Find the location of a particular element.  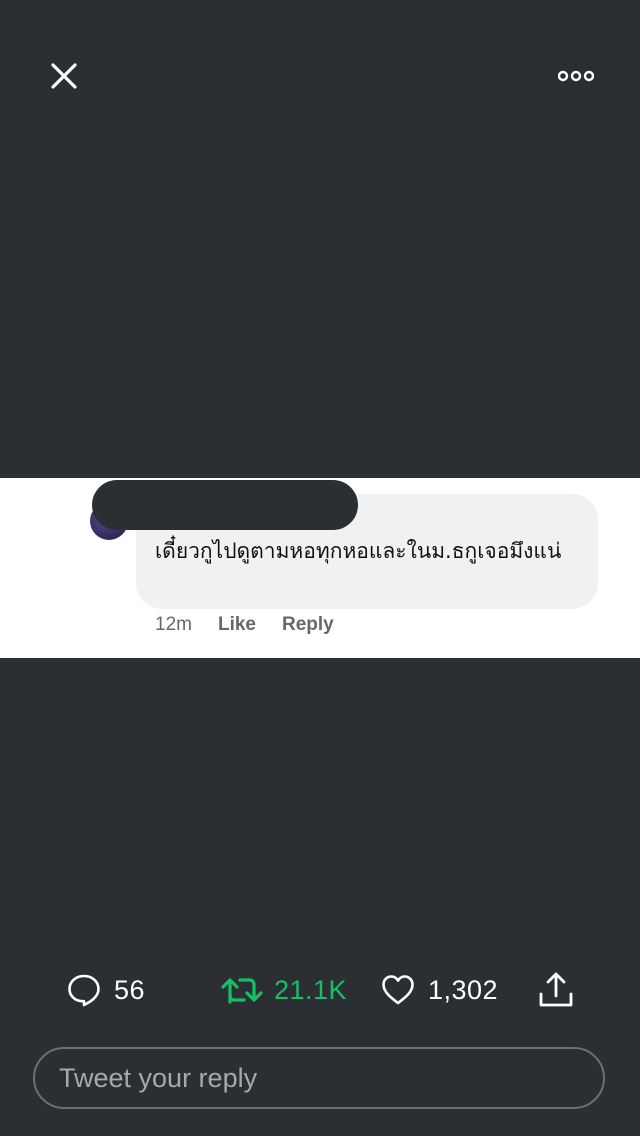

reply-button: 56 is located at coordinates (105, 990).